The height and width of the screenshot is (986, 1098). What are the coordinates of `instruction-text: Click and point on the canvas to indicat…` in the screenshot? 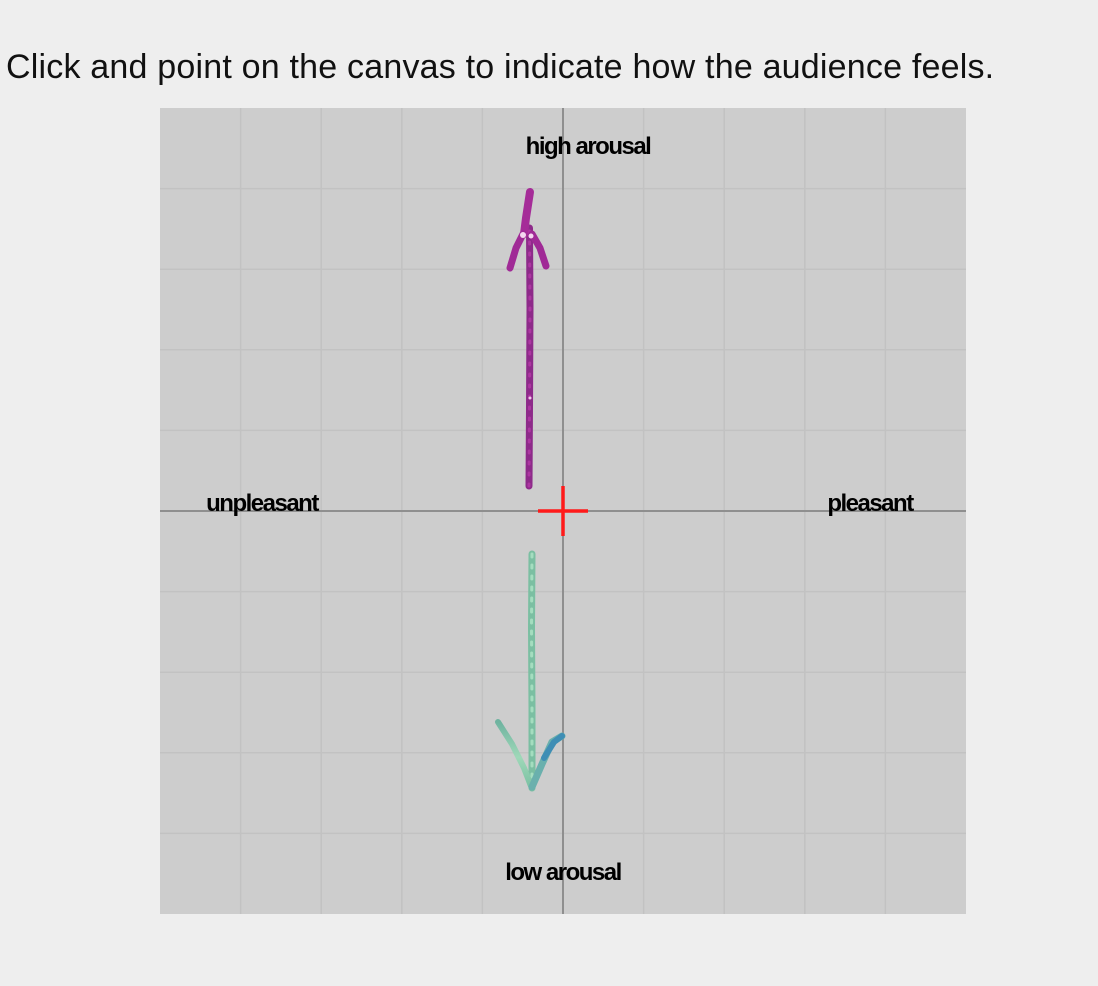 It's located at (500, 67).